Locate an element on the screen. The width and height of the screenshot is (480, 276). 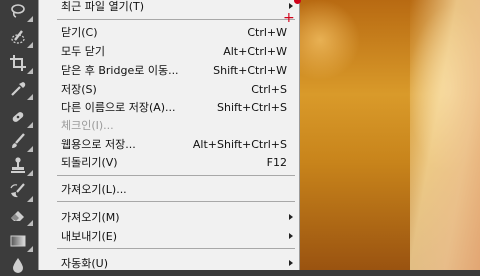
menu-item-label: 최근 파일 열기(T) is located at coordinates (103, 6).